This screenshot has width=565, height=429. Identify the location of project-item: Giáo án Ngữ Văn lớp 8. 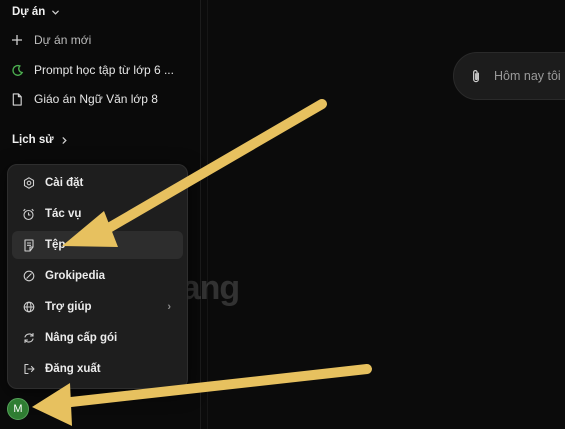
(101, 99).